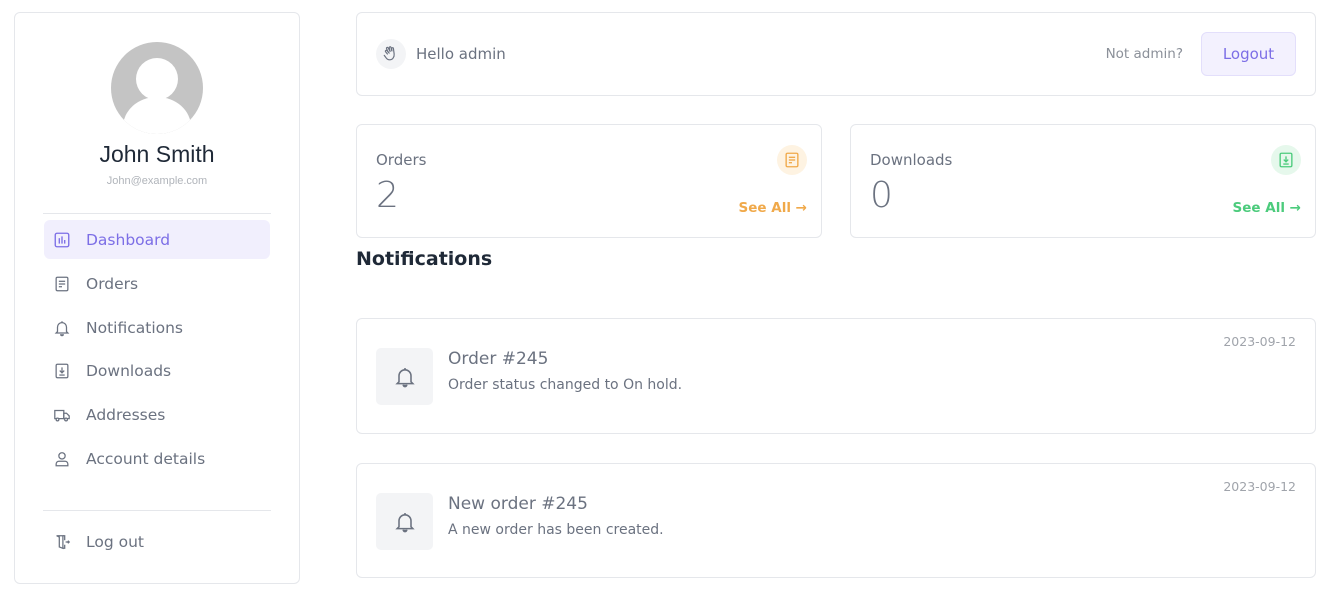 This screenshot has height=594, width=1330. I want to click on orders-stat-card: Orders 2 See All →, so click(589, 181).